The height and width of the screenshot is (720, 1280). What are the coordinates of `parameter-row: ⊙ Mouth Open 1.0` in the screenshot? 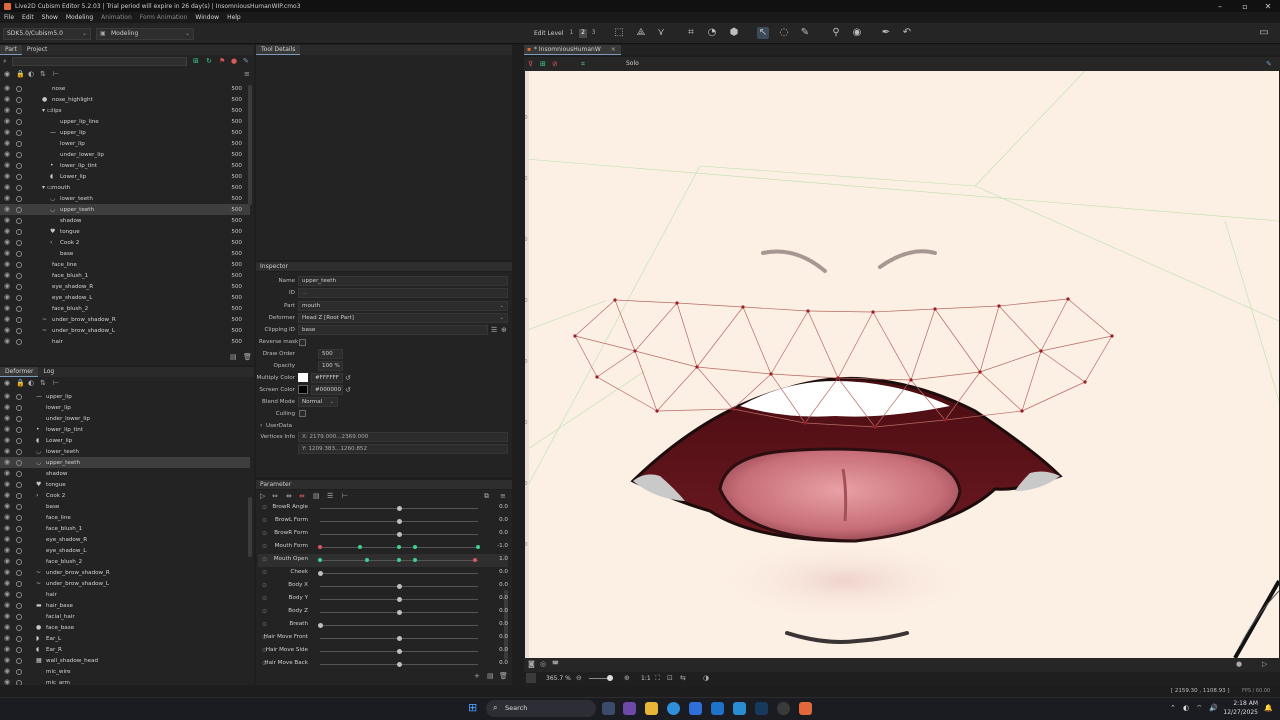 It's located at (383, 560).